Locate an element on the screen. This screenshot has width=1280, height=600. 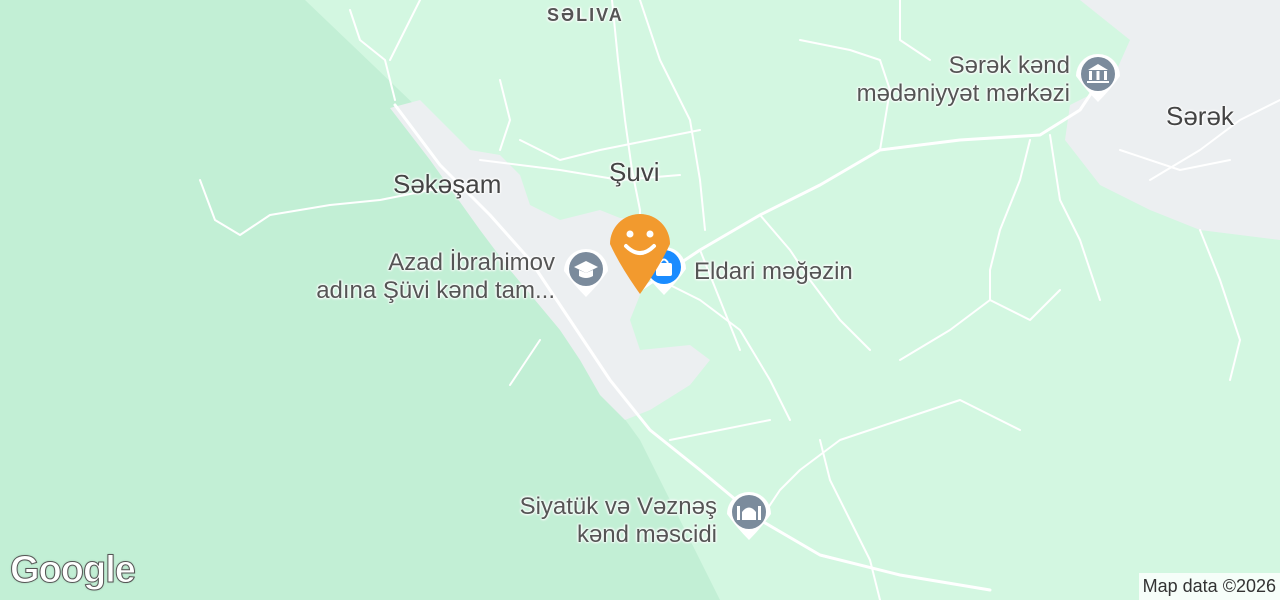
place-label-saliva: SƏLIVA is located at coordinates (585, 15).